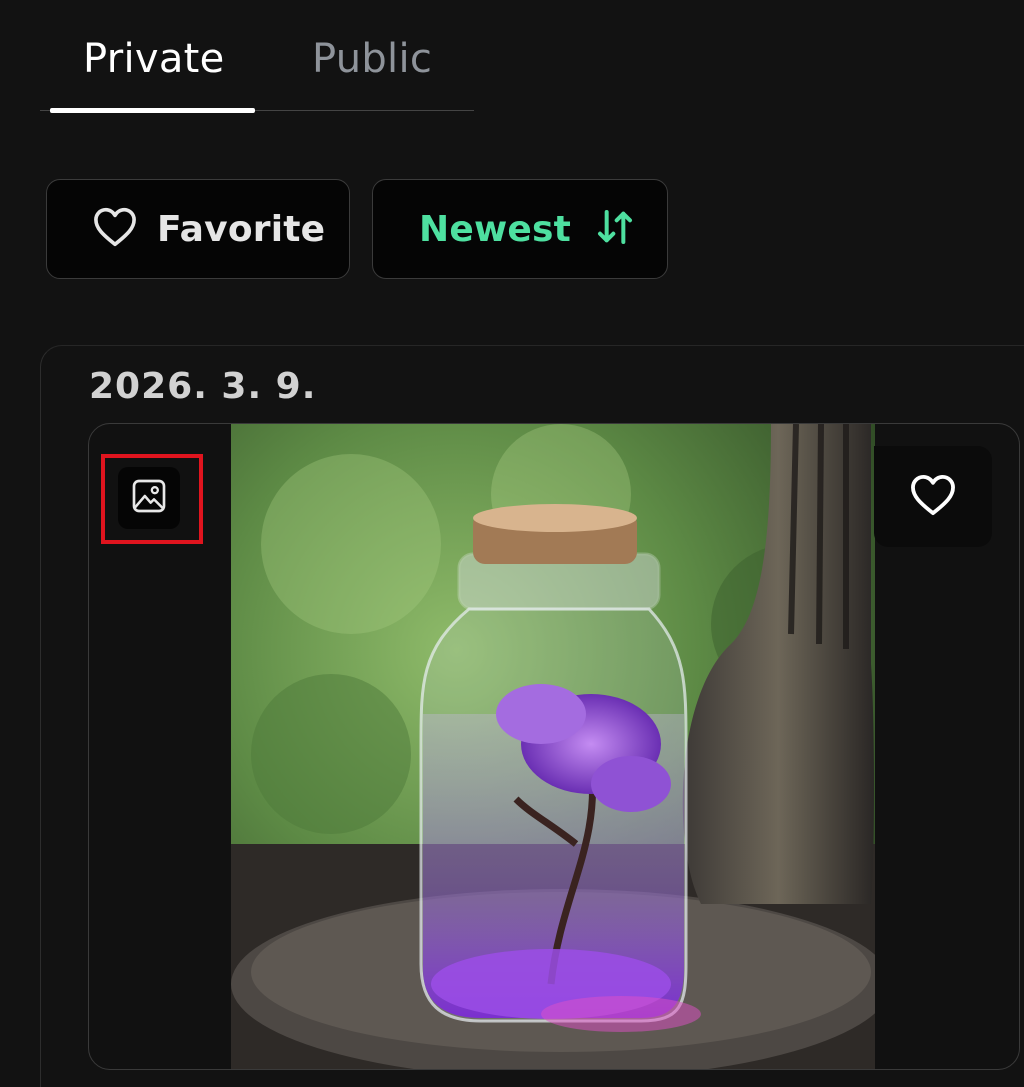 The image size is (1024, 1087). I want to click on tab-private: Private, so click(154, 59).